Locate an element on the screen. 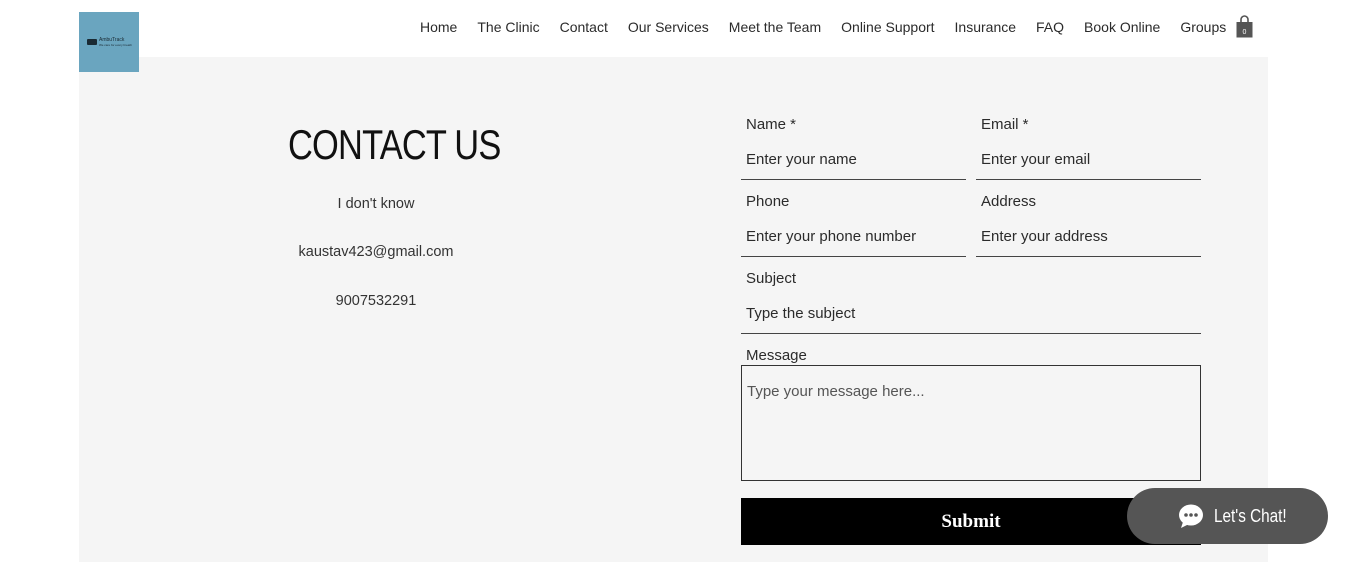 This screenshot has width=1347, height=562. cart-count: 0 is located at coordinates (1245, 32).